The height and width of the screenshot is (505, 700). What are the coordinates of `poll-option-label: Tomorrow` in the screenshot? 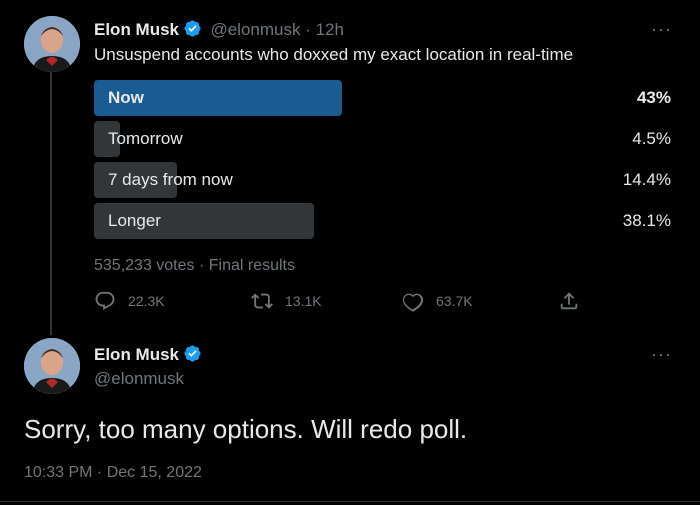 It's located at (145, 138).